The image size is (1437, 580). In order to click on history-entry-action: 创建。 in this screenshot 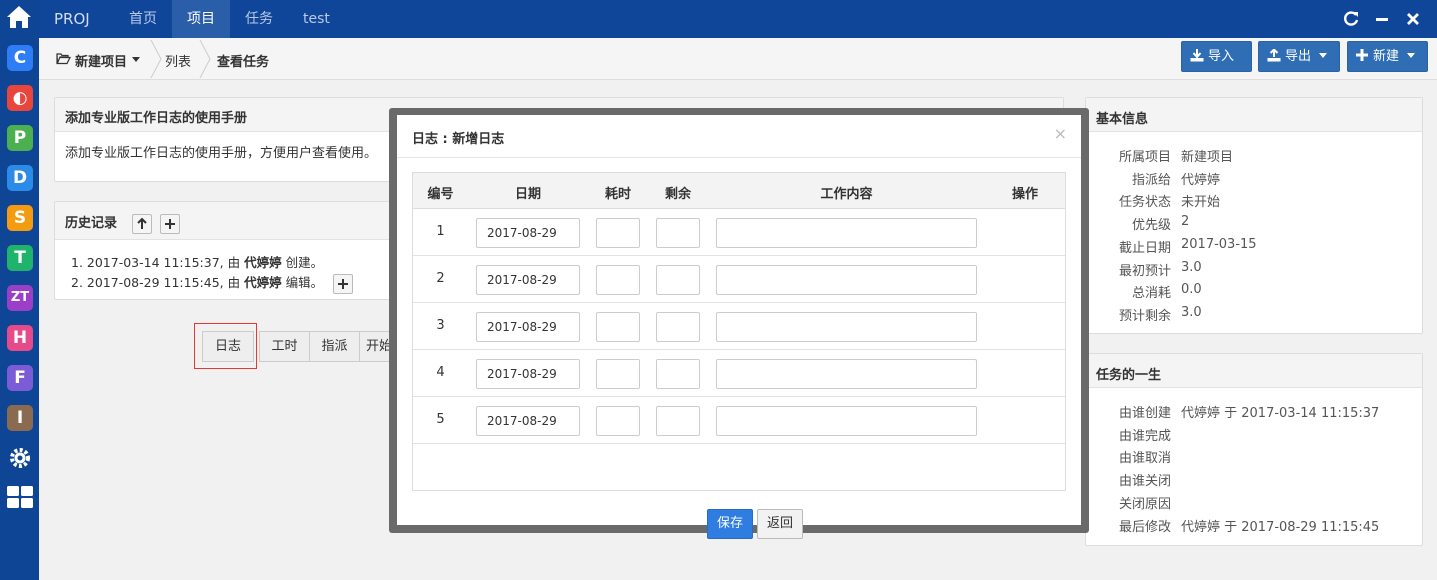, I will do `click(302, 262)`.